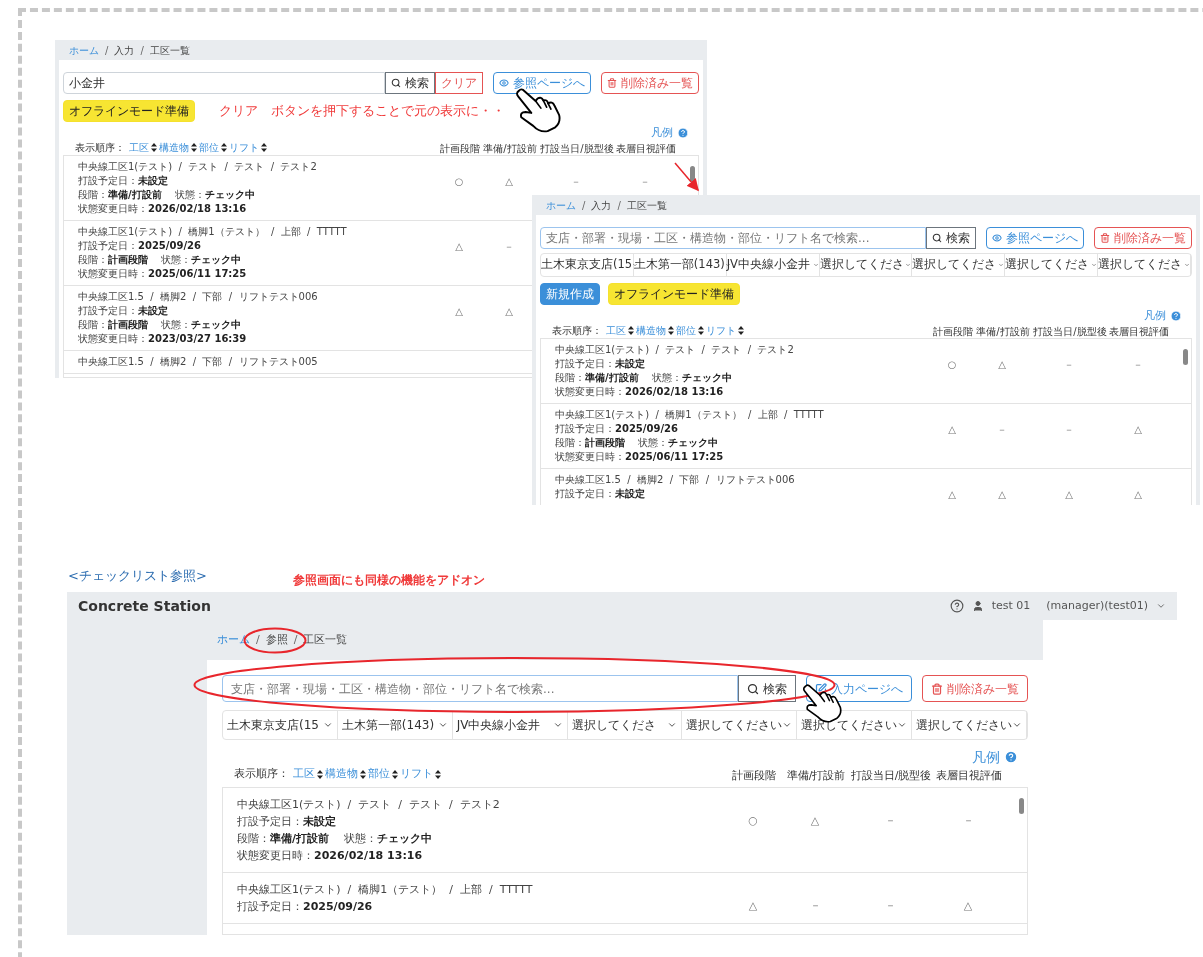 This screenshot has width=1203, height=957. What do you see at coordinates (224, 83) in the screenshot?
I see `search-field: 小金井` at bounding box center [224, 83].